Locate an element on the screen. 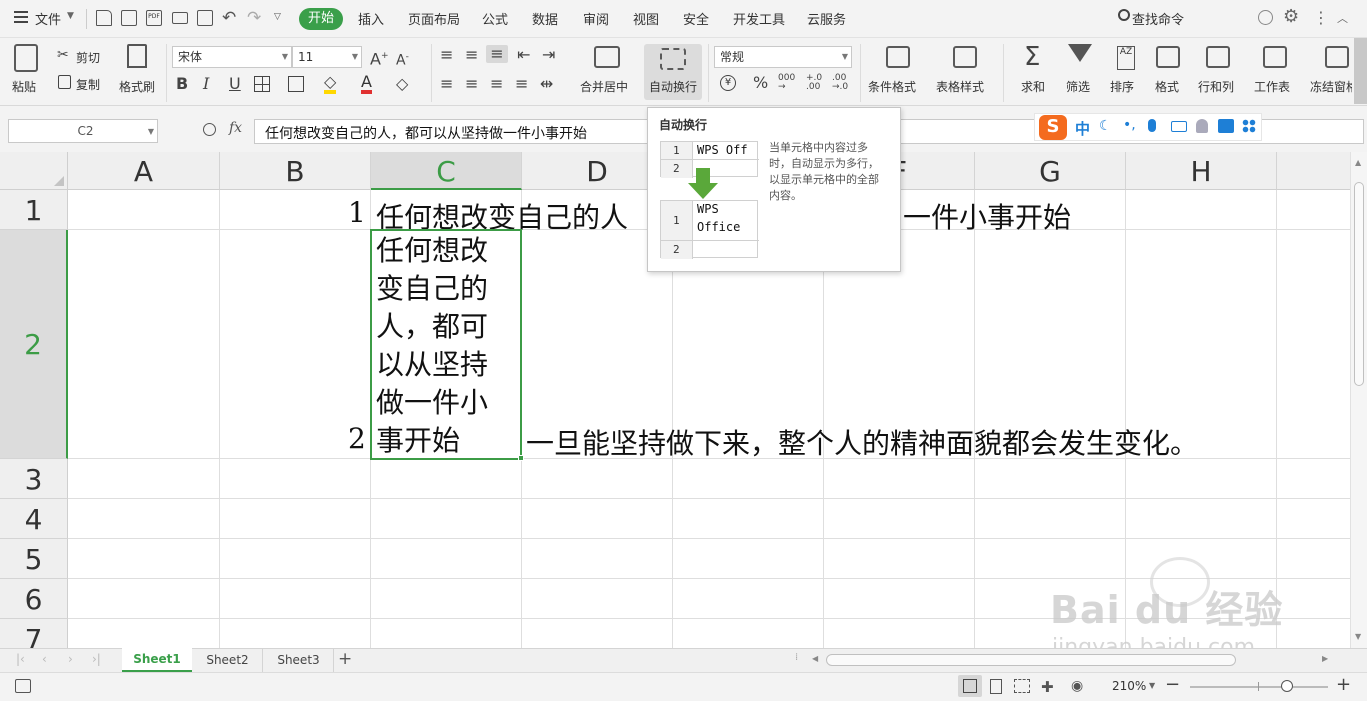  column-header-i is located at coordinates (1313, 171).